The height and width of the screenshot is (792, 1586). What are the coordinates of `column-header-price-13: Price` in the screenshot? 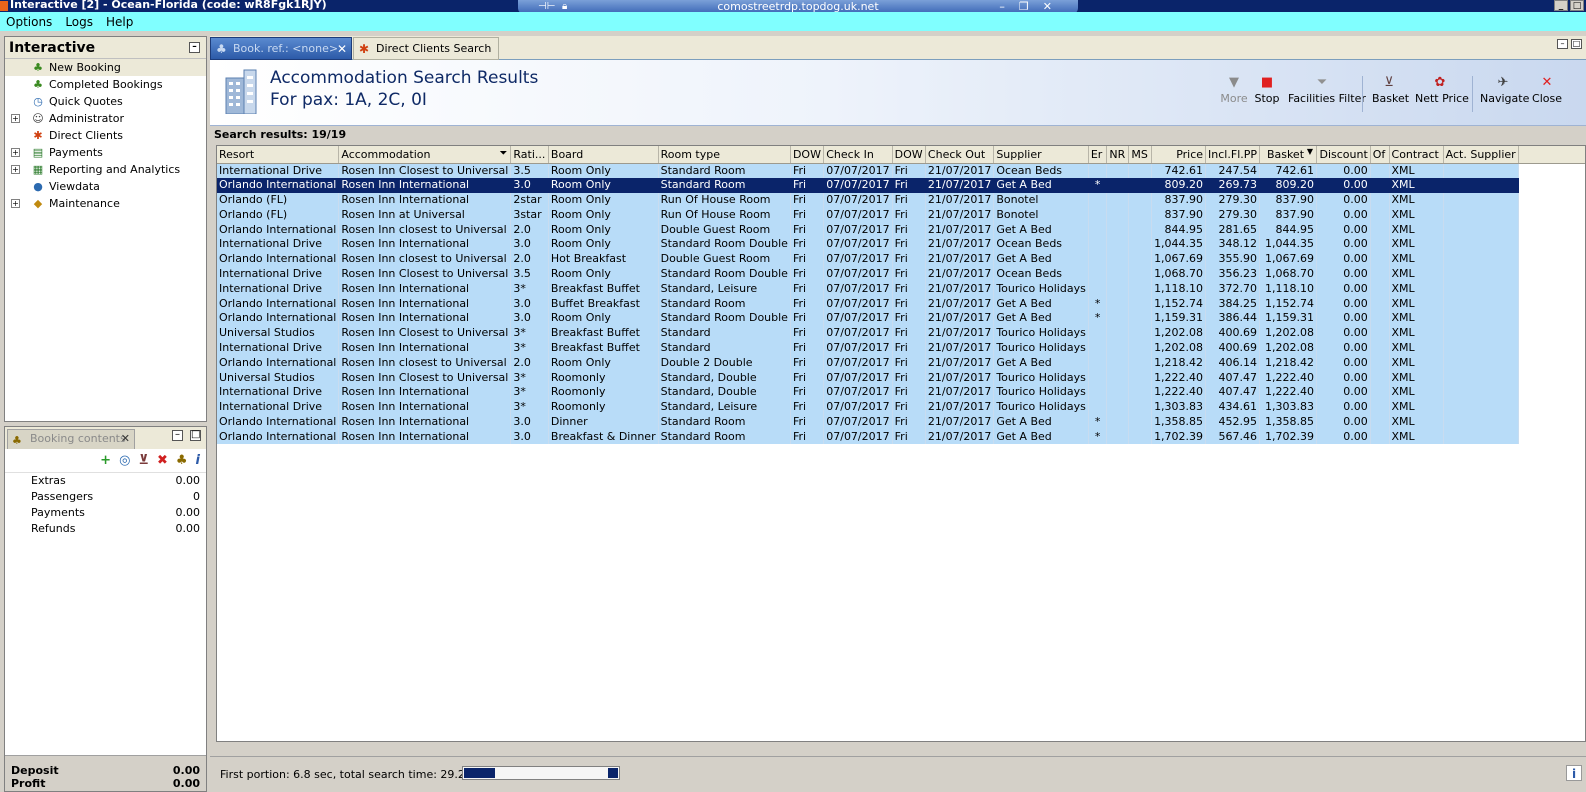 It's located at (1179, 155).